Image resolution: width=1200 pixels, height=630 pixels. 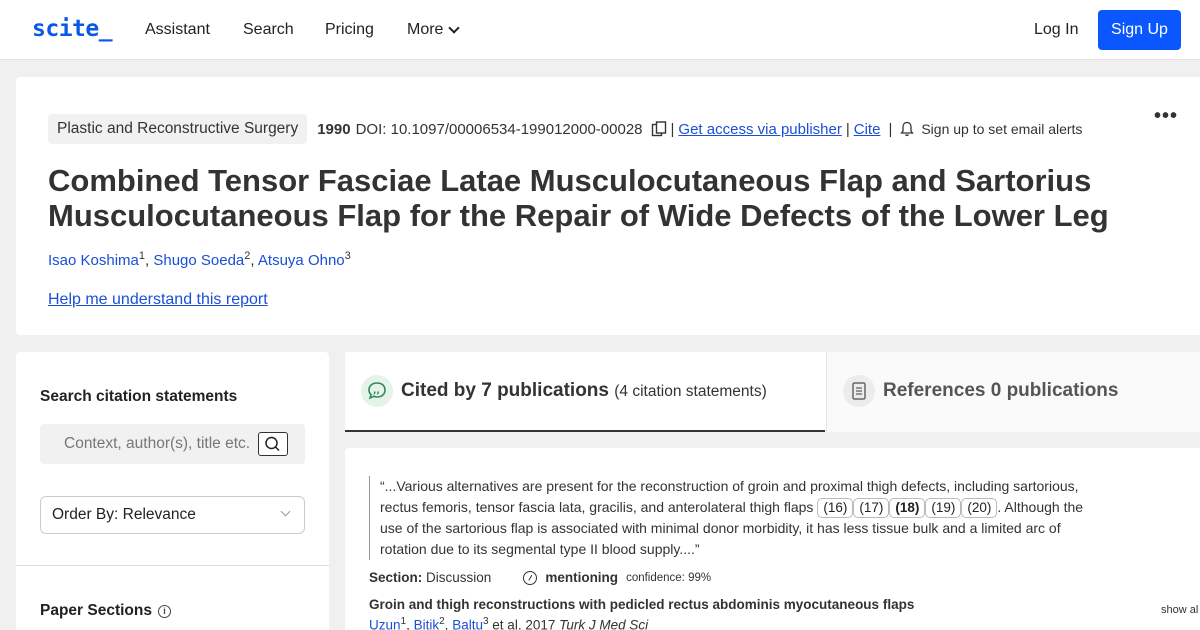 I want to click on author-link: Baltu, so click(x=467, y=624).